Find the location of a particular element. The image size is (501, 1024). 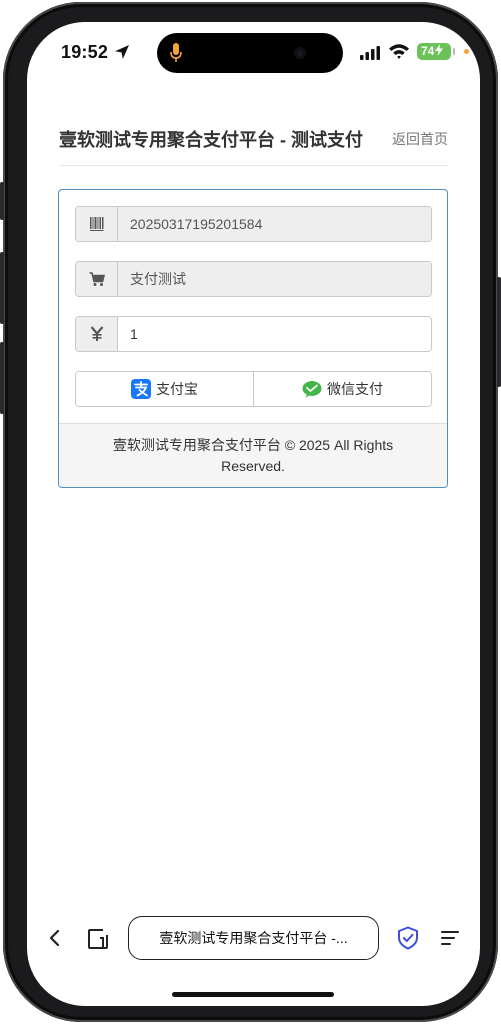

barcode-icon is located at coordinates (96, 224).